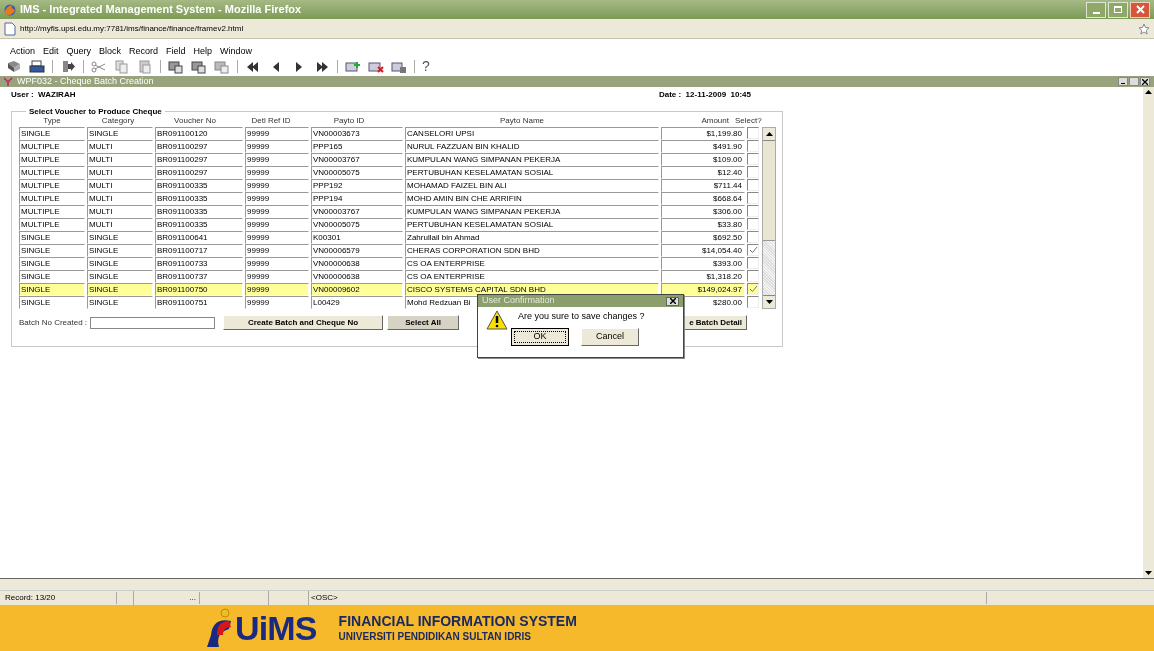 Image resolution: width=1154 pixels, height=651 pixels. What do you see at coordinates (1144, 28) in the screenshot?
I see `star-icon` at bounding box center [1144, 28].